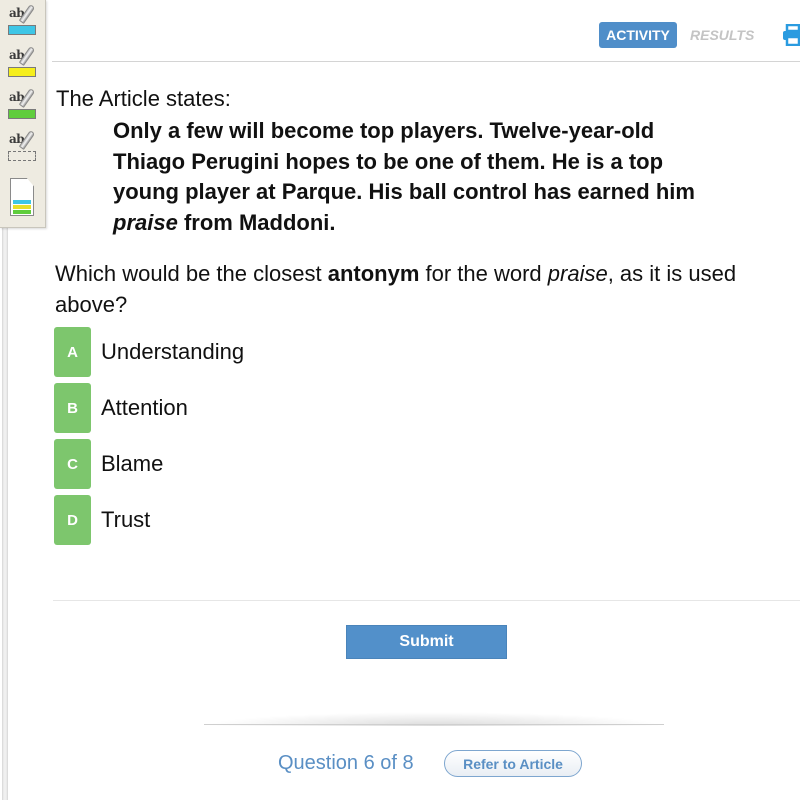  Describe the element at coordinates (426, 61) in the screenshot. I see `header-divider` at that location.